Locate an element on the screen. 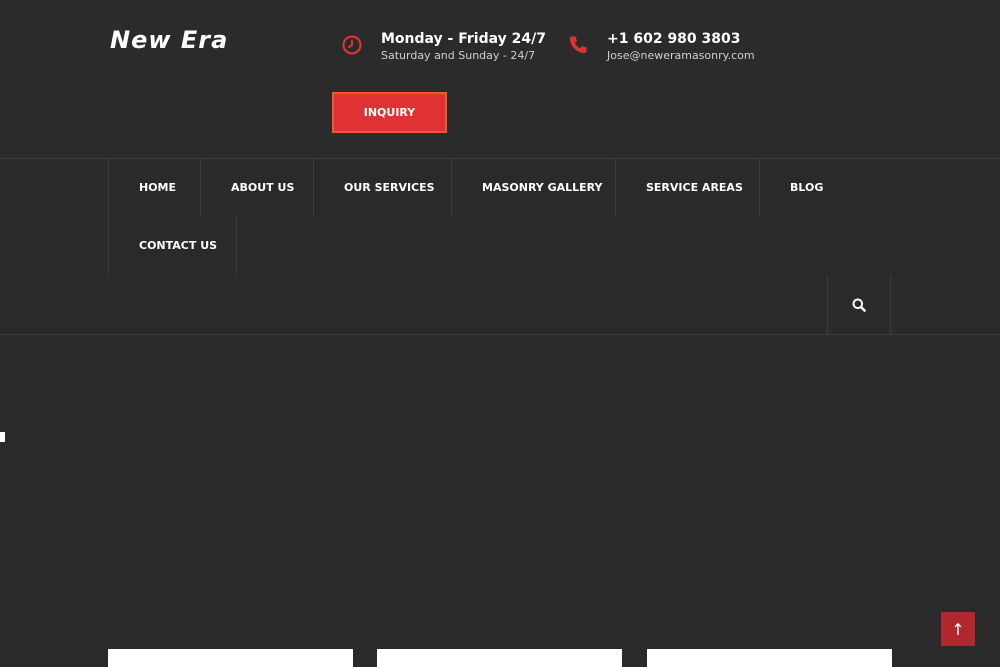 The height and width of the screenshot is (667, 1000). back-to-top-button: ↑ is located at coordinates (958, 629).